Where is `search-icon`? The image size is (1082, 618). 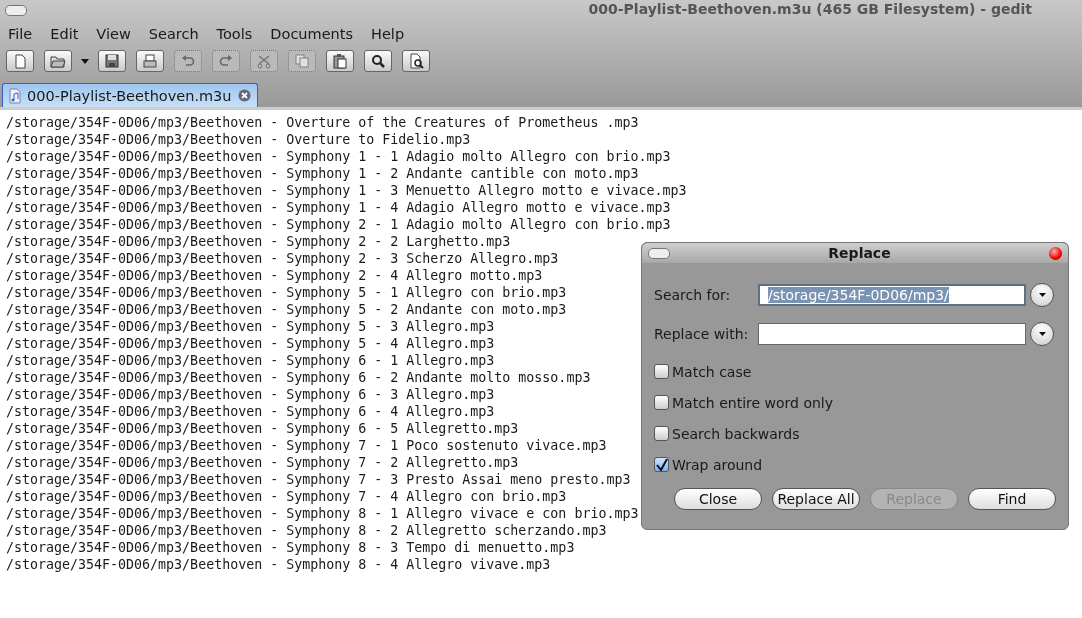
search-icon is located at coordinates (378, 61).